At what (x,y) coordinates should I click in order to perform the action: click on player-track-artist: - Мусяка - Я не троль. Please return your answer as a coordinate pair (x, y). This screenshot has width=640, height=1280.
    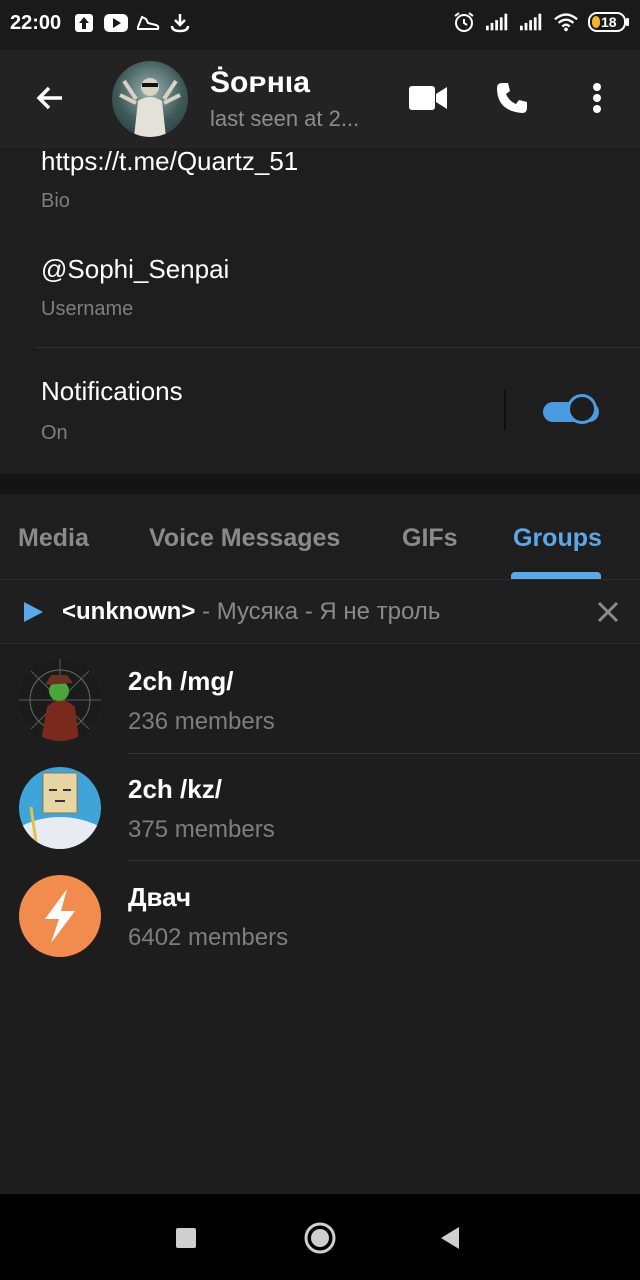
    Looking at the image, I should click on (318, 611).